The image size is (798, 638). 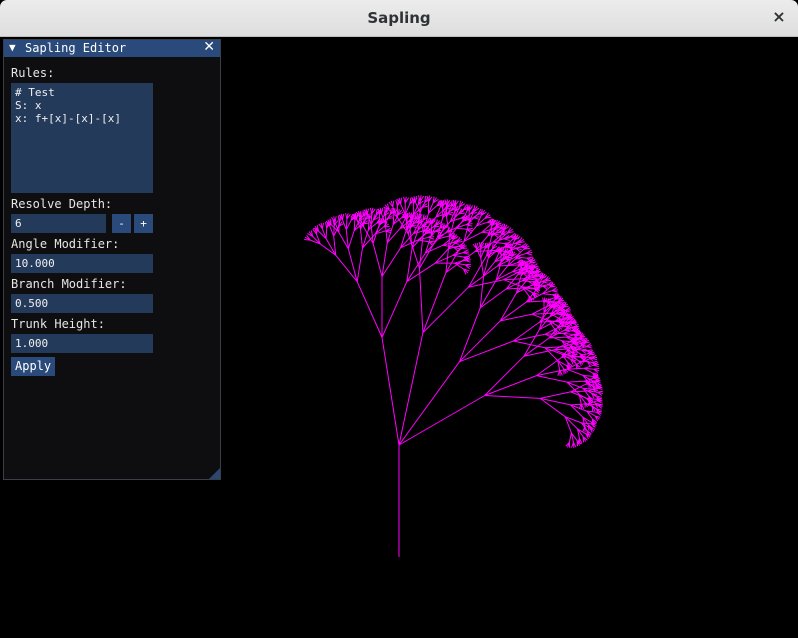 I want to click on trunk-height-label: Trunk Height:, so click(x=58, y=324).